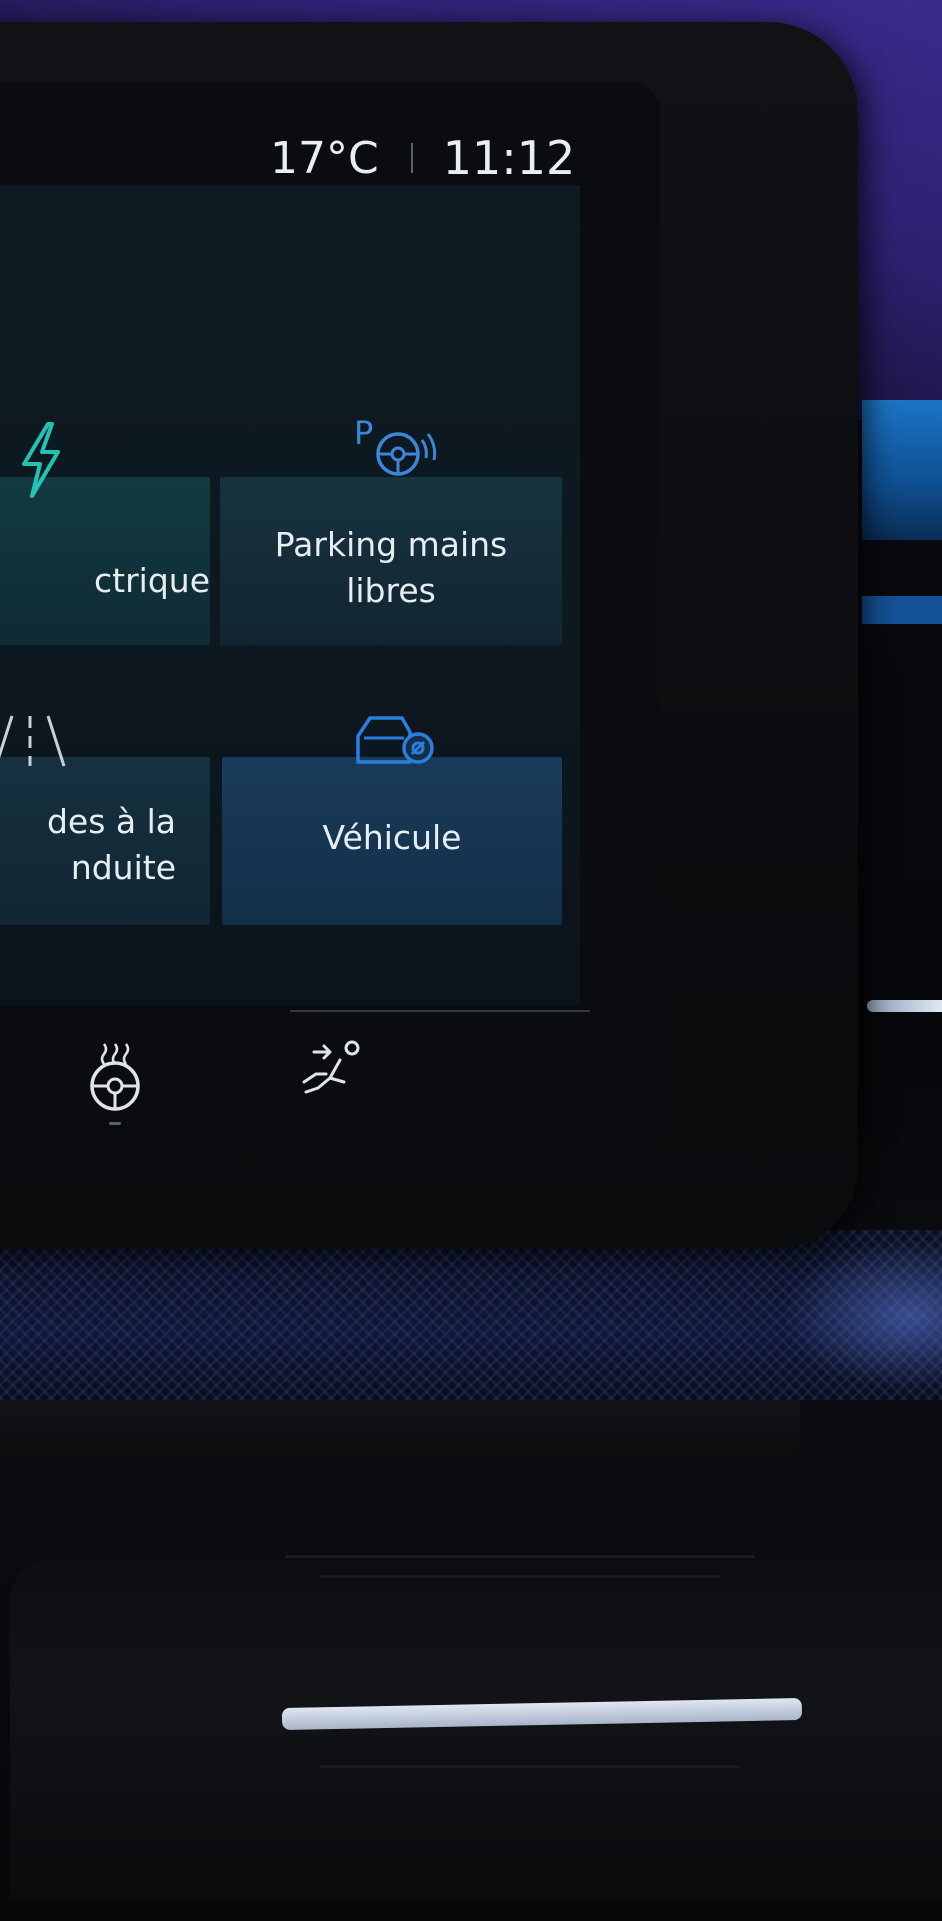  I want to click on dashboard-ledge, so click(400, 1430).